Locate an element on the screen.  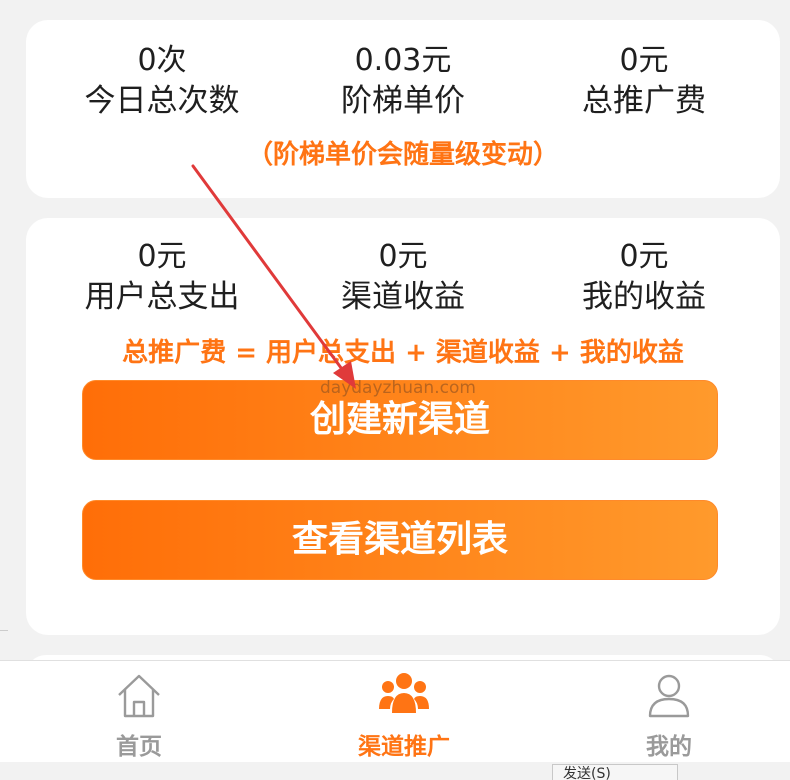
send-button: 发送(S) is located at coordinates (615, 772).